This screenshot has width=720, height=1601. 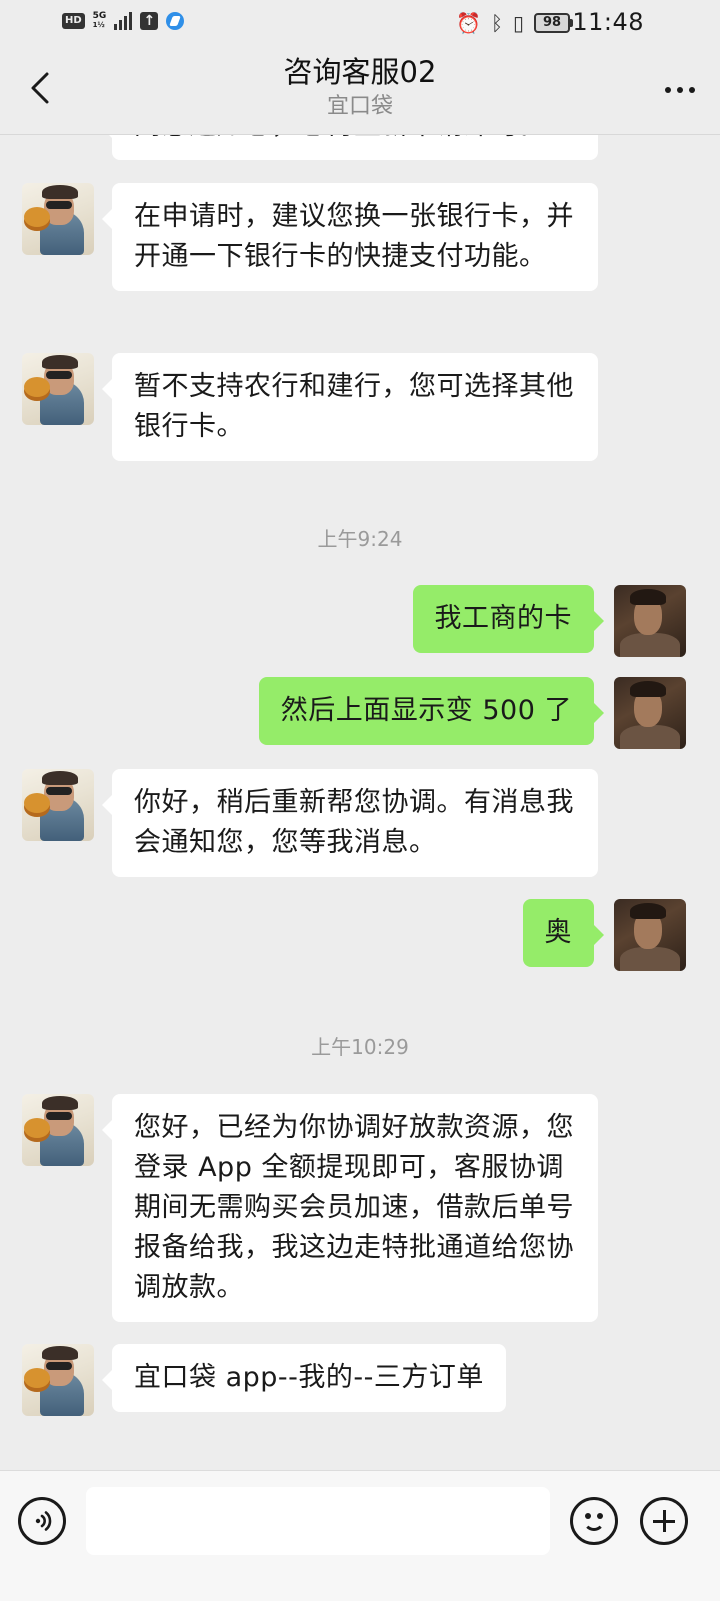 What do you see at coordinates (149, 21) in the screenshot?
I see `upload-notification-icon: ↑` at bounding box center [149, 21].